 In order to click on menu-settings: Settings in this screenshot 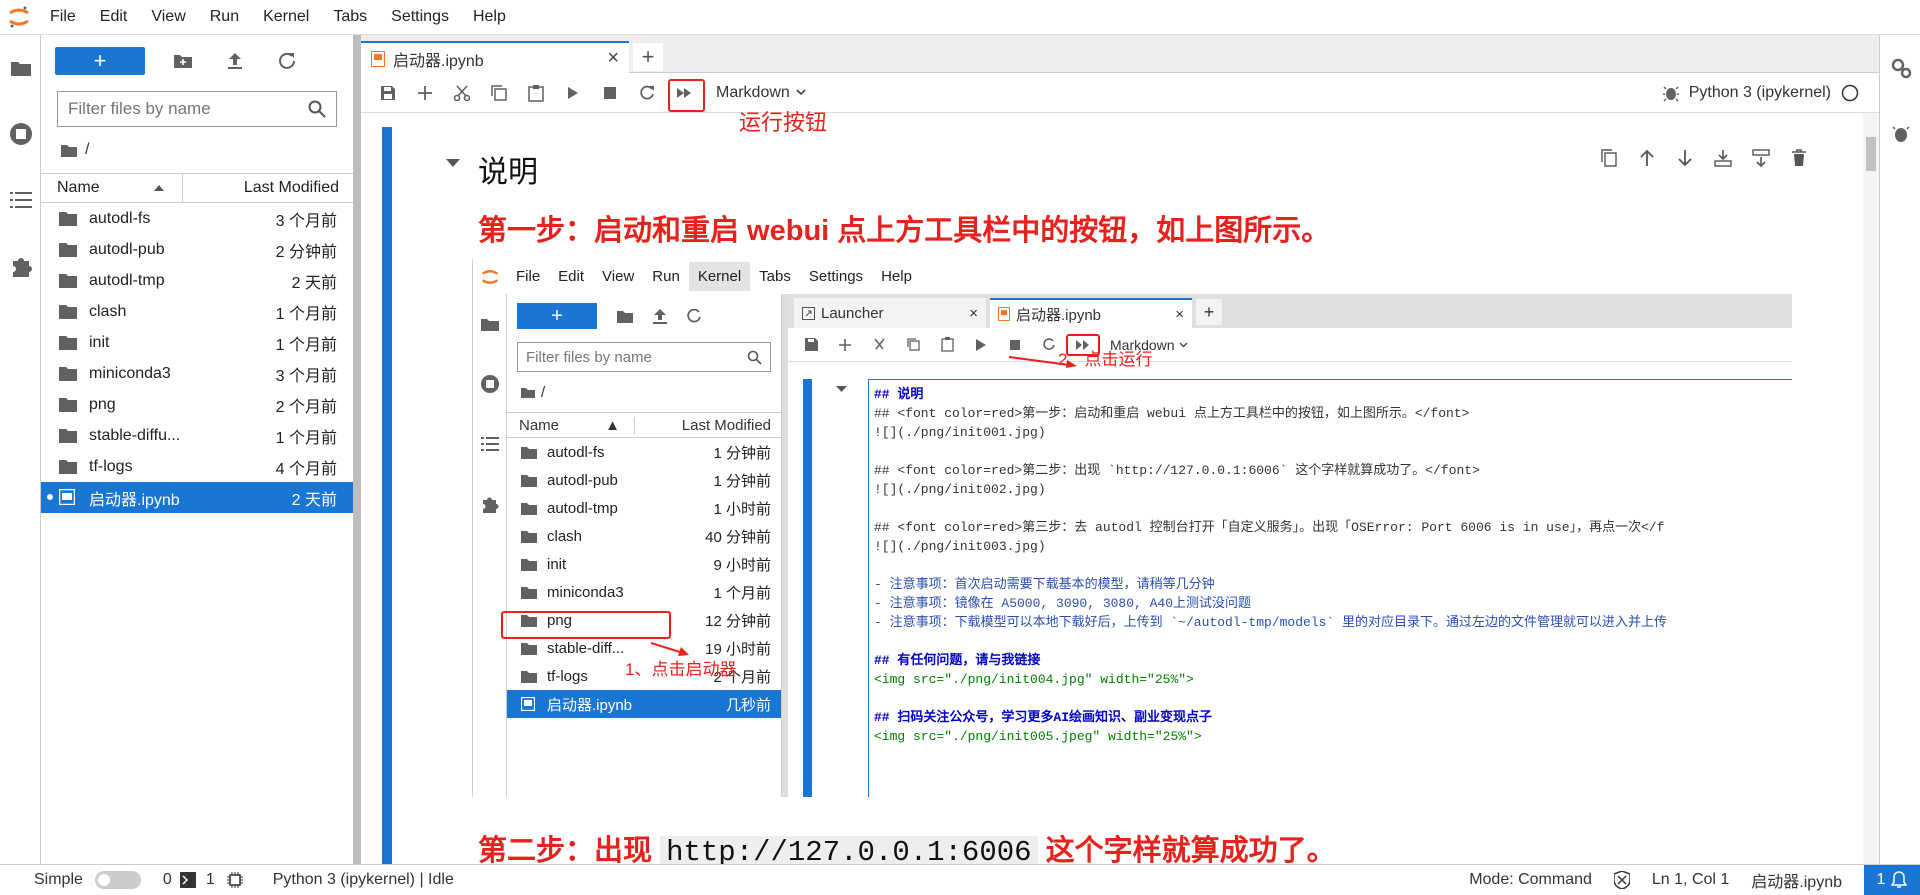, I will do `click(420, 17)`.